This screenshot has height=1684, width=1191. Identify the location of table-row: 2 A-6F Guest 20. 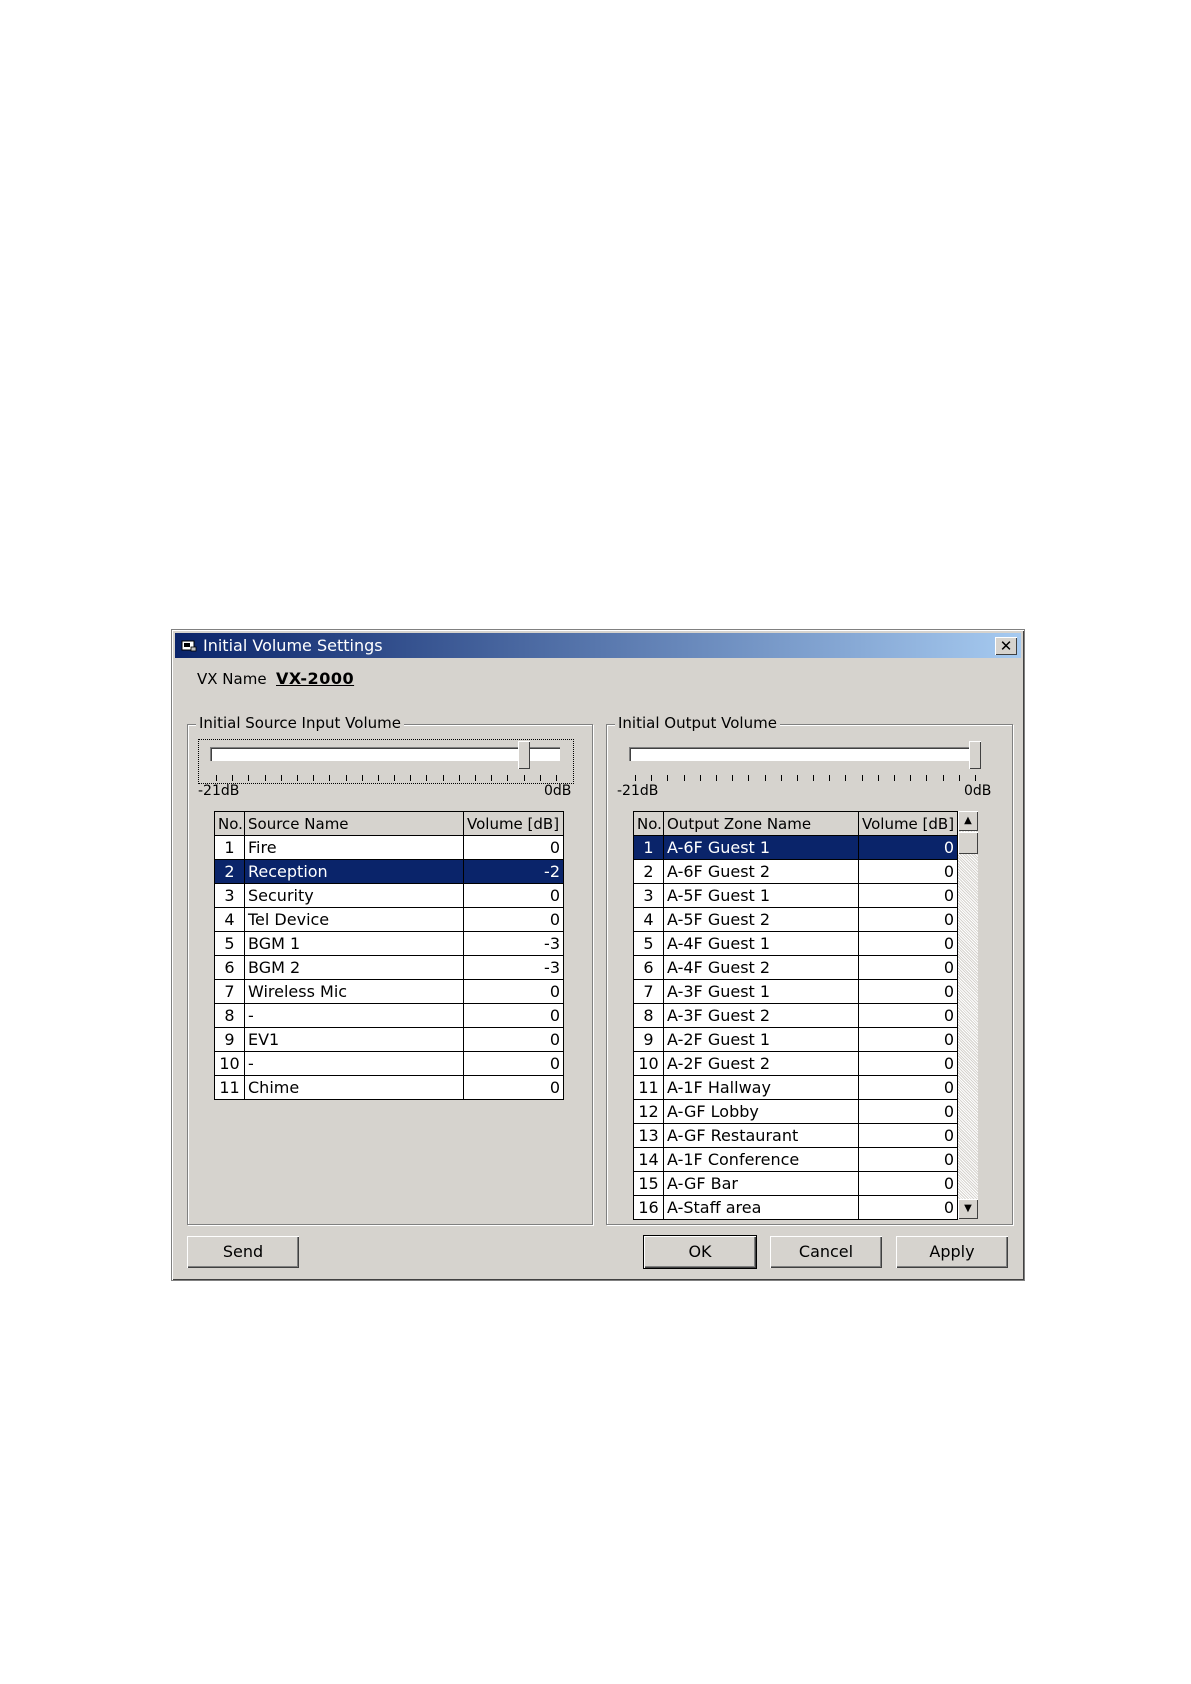
(795, 871).